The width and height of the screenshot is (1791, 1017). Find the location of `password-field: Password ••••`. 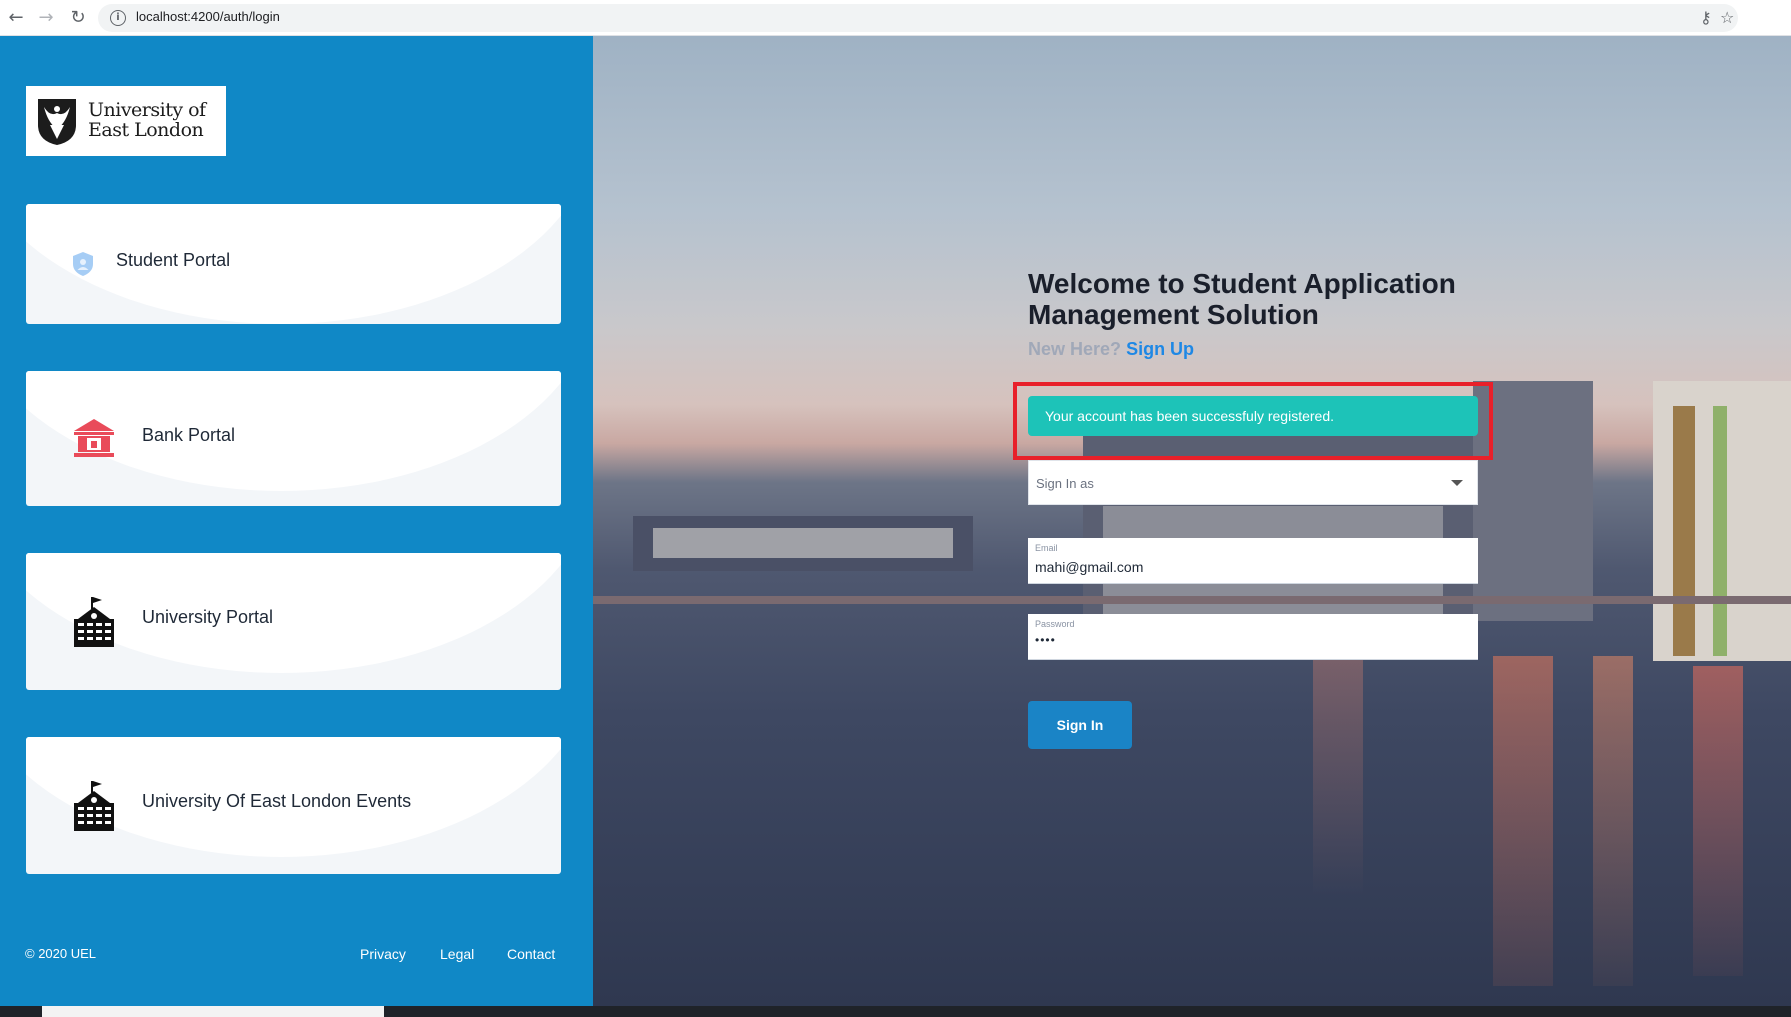

password-field: Password •••• is located at coordinates (1253, 637).